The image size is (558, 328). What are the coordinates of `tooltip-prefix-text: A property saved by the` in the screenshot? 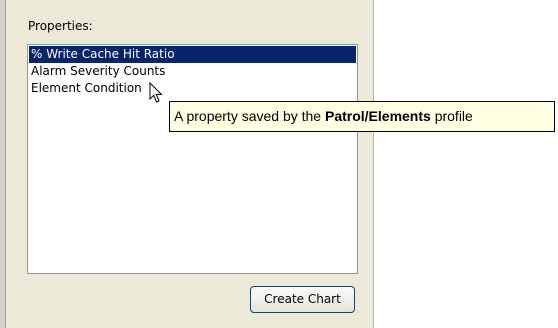 It's located at (249, 116).